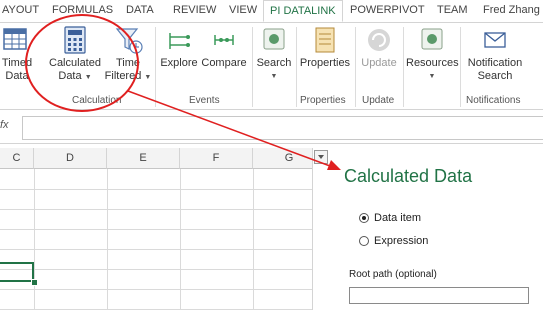 The height and width of the screenshot is (310, 543). What do you see at coordinates (495, 63) in the screenshot?
I see `notification-label-1: Notification` at bounding box center [495, 63].